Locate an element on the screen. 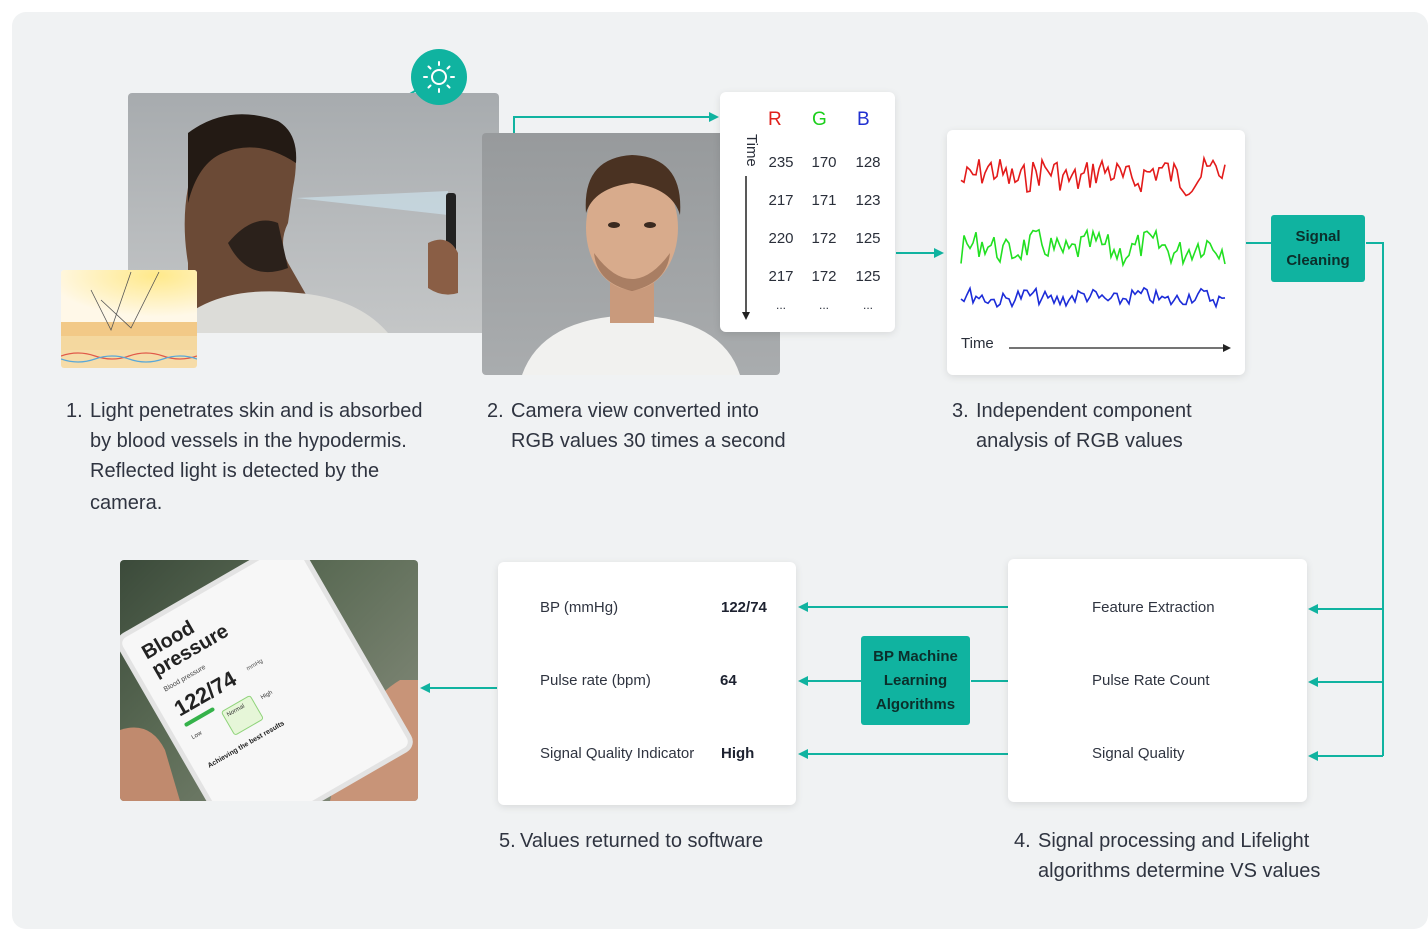 The width and height of the screenshot is (1428, 929). result-label-bp: BP (mmHg) is located at coordinates (579, 607).